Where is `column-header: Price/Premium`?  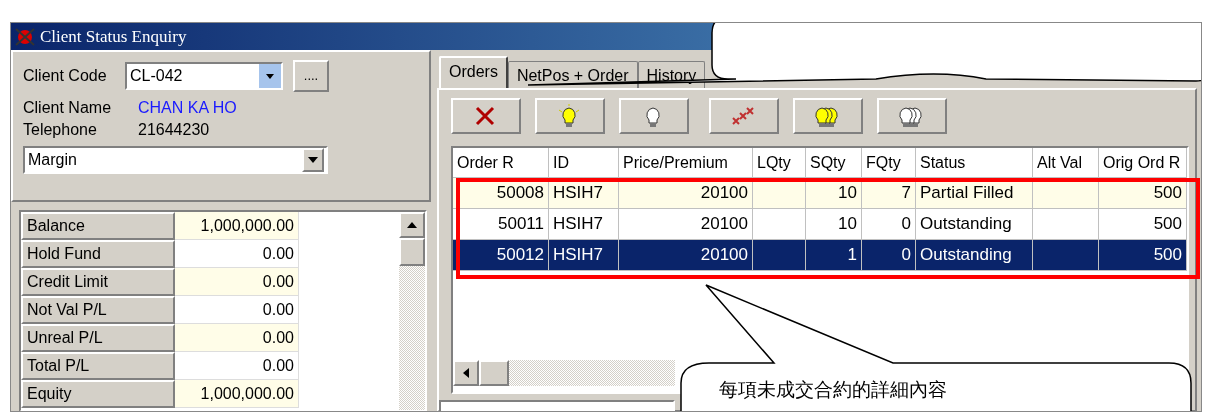 column-header: Price/Premium is located at coordinates (686, 163).